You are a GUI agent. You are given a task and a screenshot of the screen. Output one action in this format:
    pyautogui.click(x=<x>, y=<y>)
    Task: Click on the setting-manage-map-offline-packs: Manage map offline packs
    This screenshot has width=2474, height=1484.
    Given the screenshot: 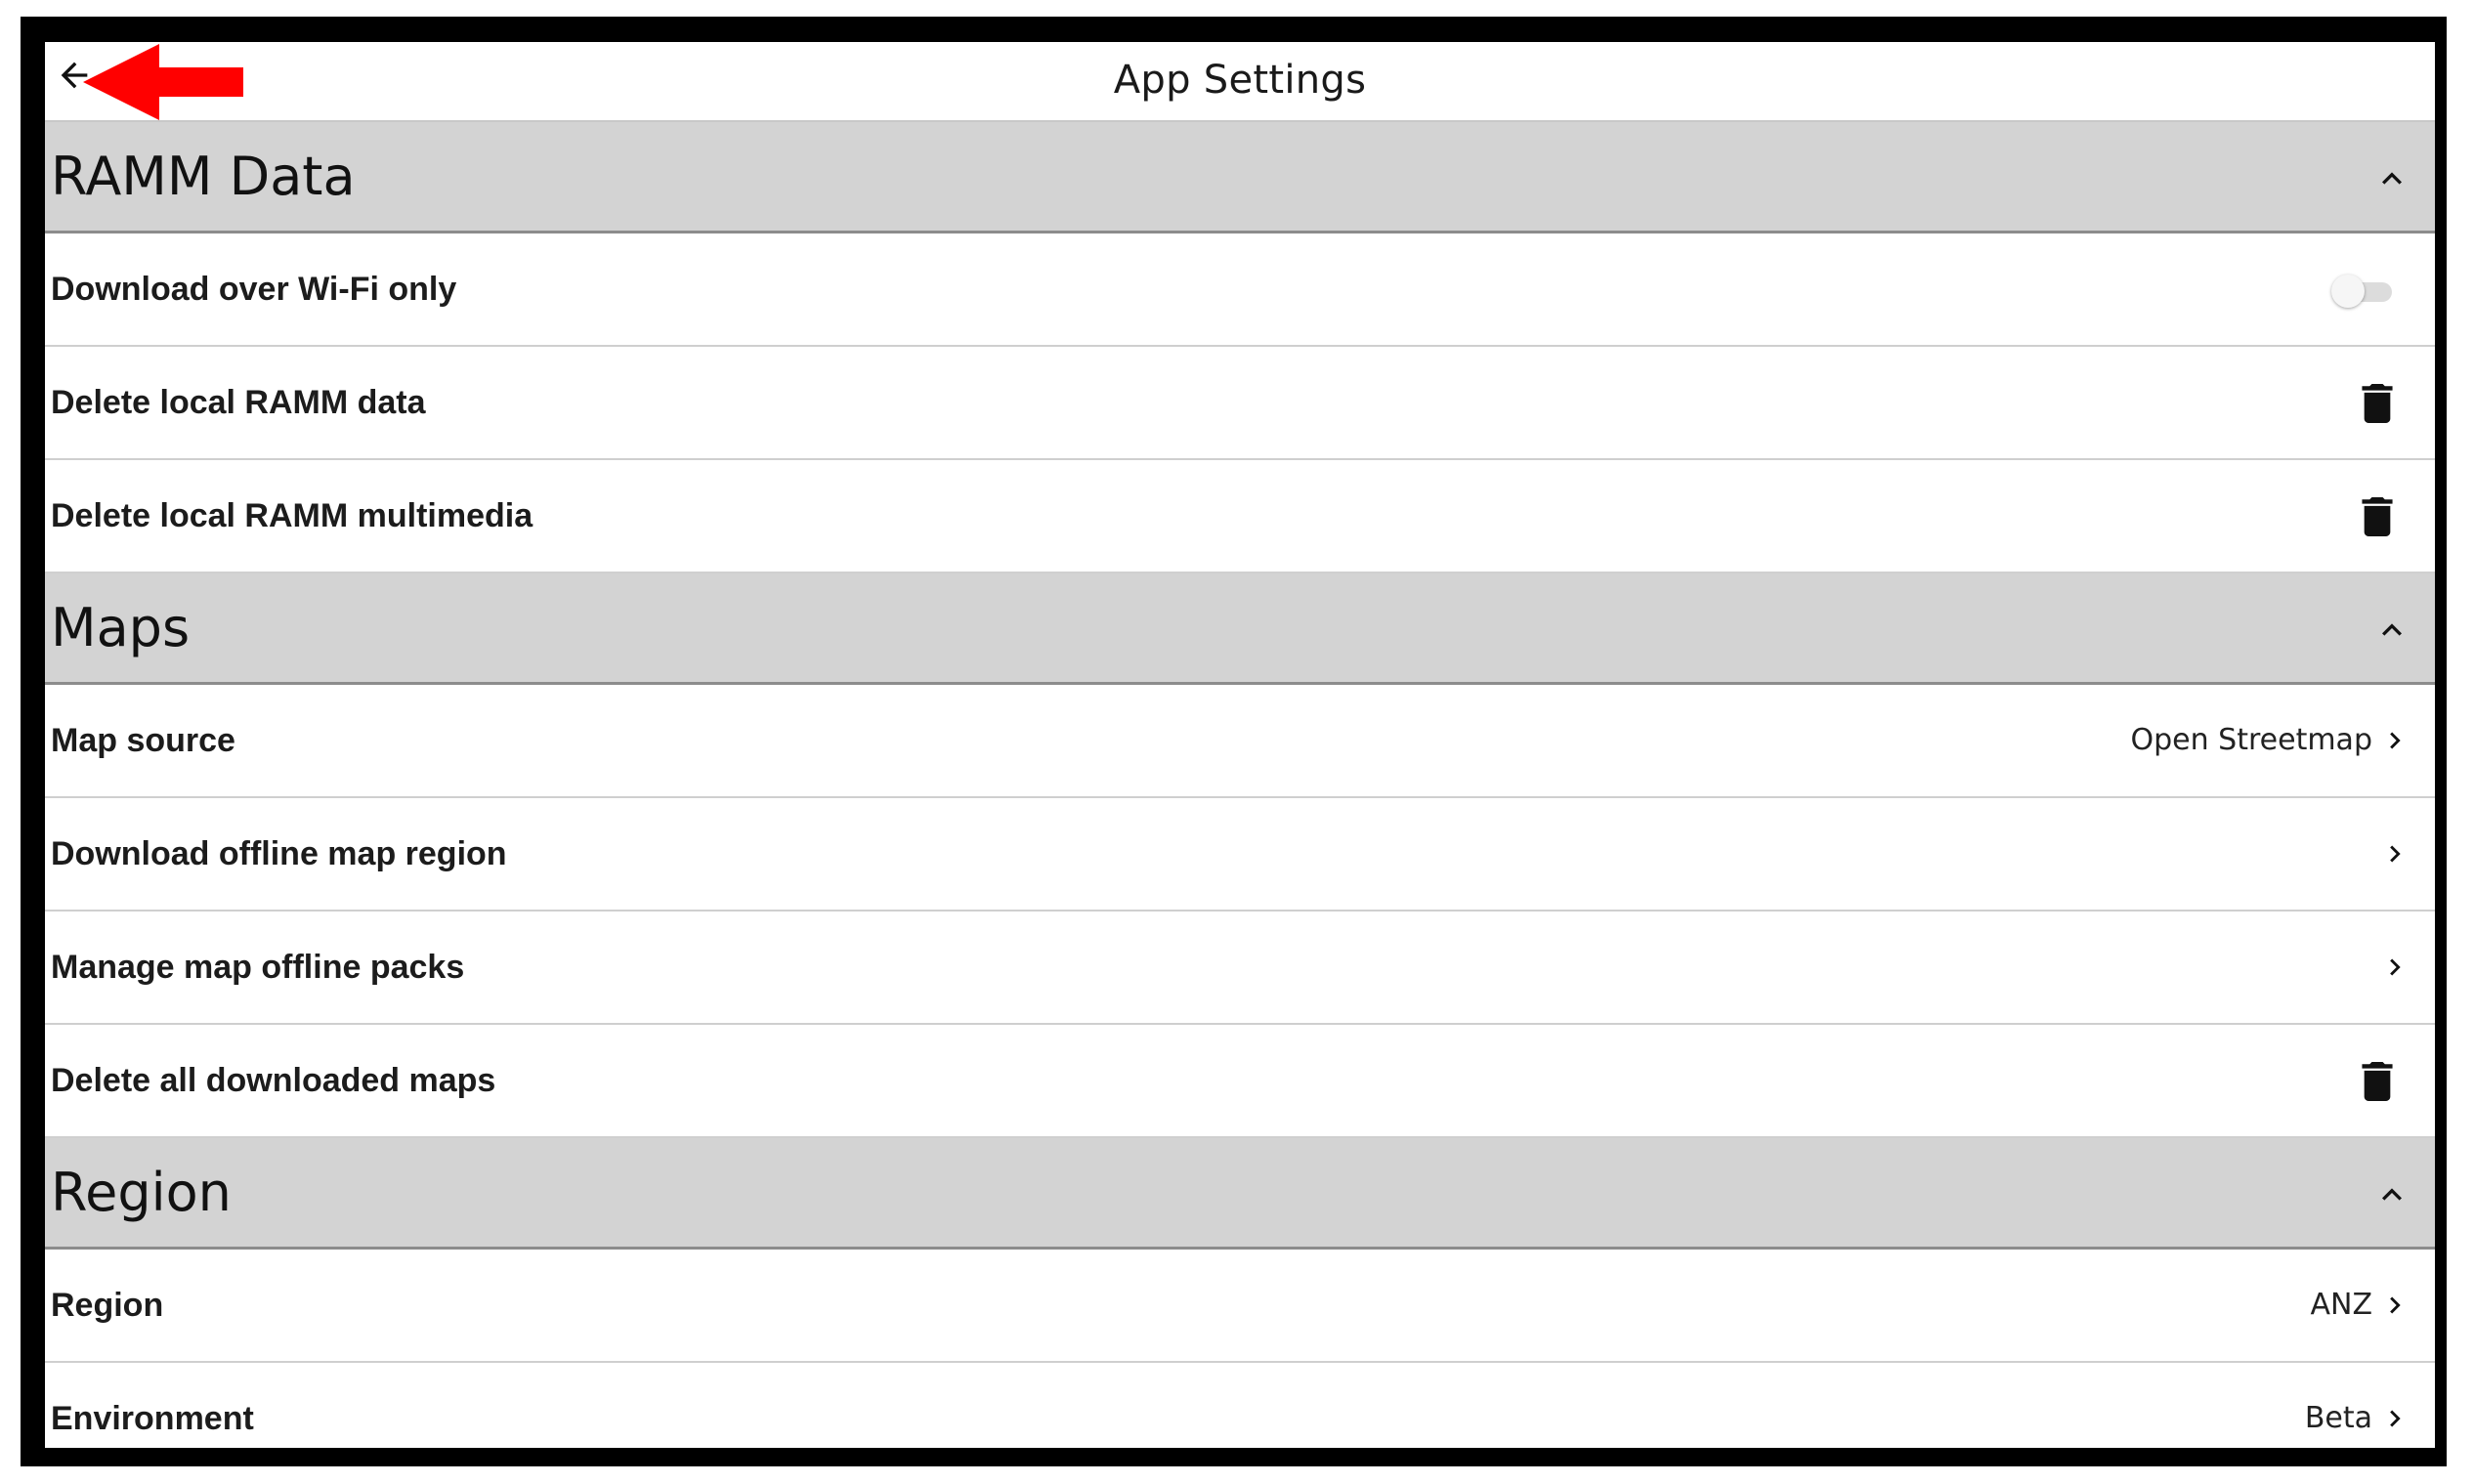 What is the action you would take?
    pyautogui.click(x=1240, y=968)
    